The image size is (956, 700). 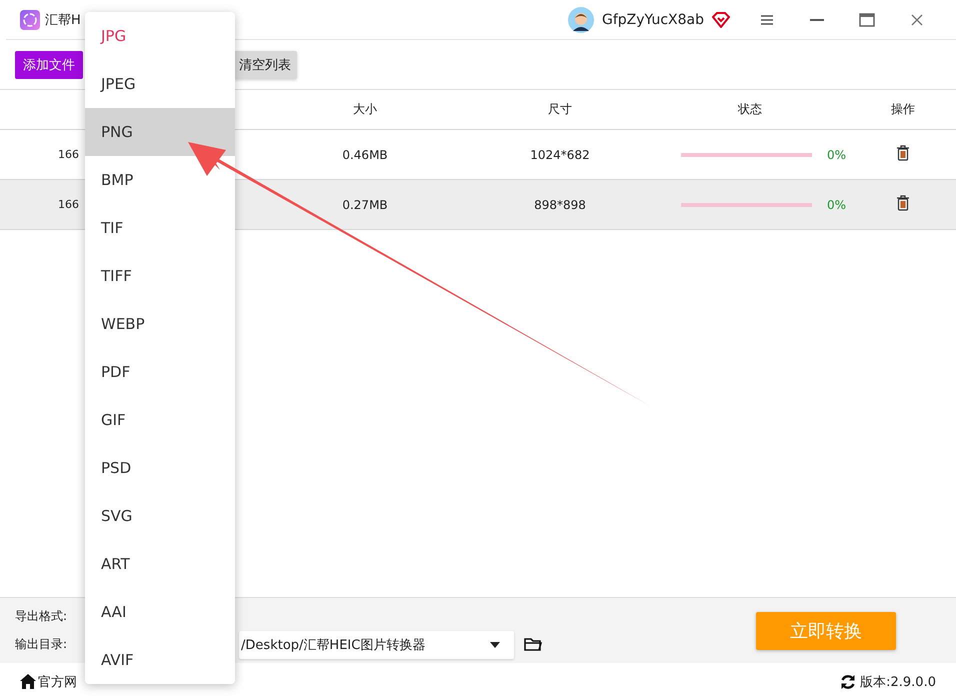 I want to click on format-option: PDF, so click(x=160, y=372).